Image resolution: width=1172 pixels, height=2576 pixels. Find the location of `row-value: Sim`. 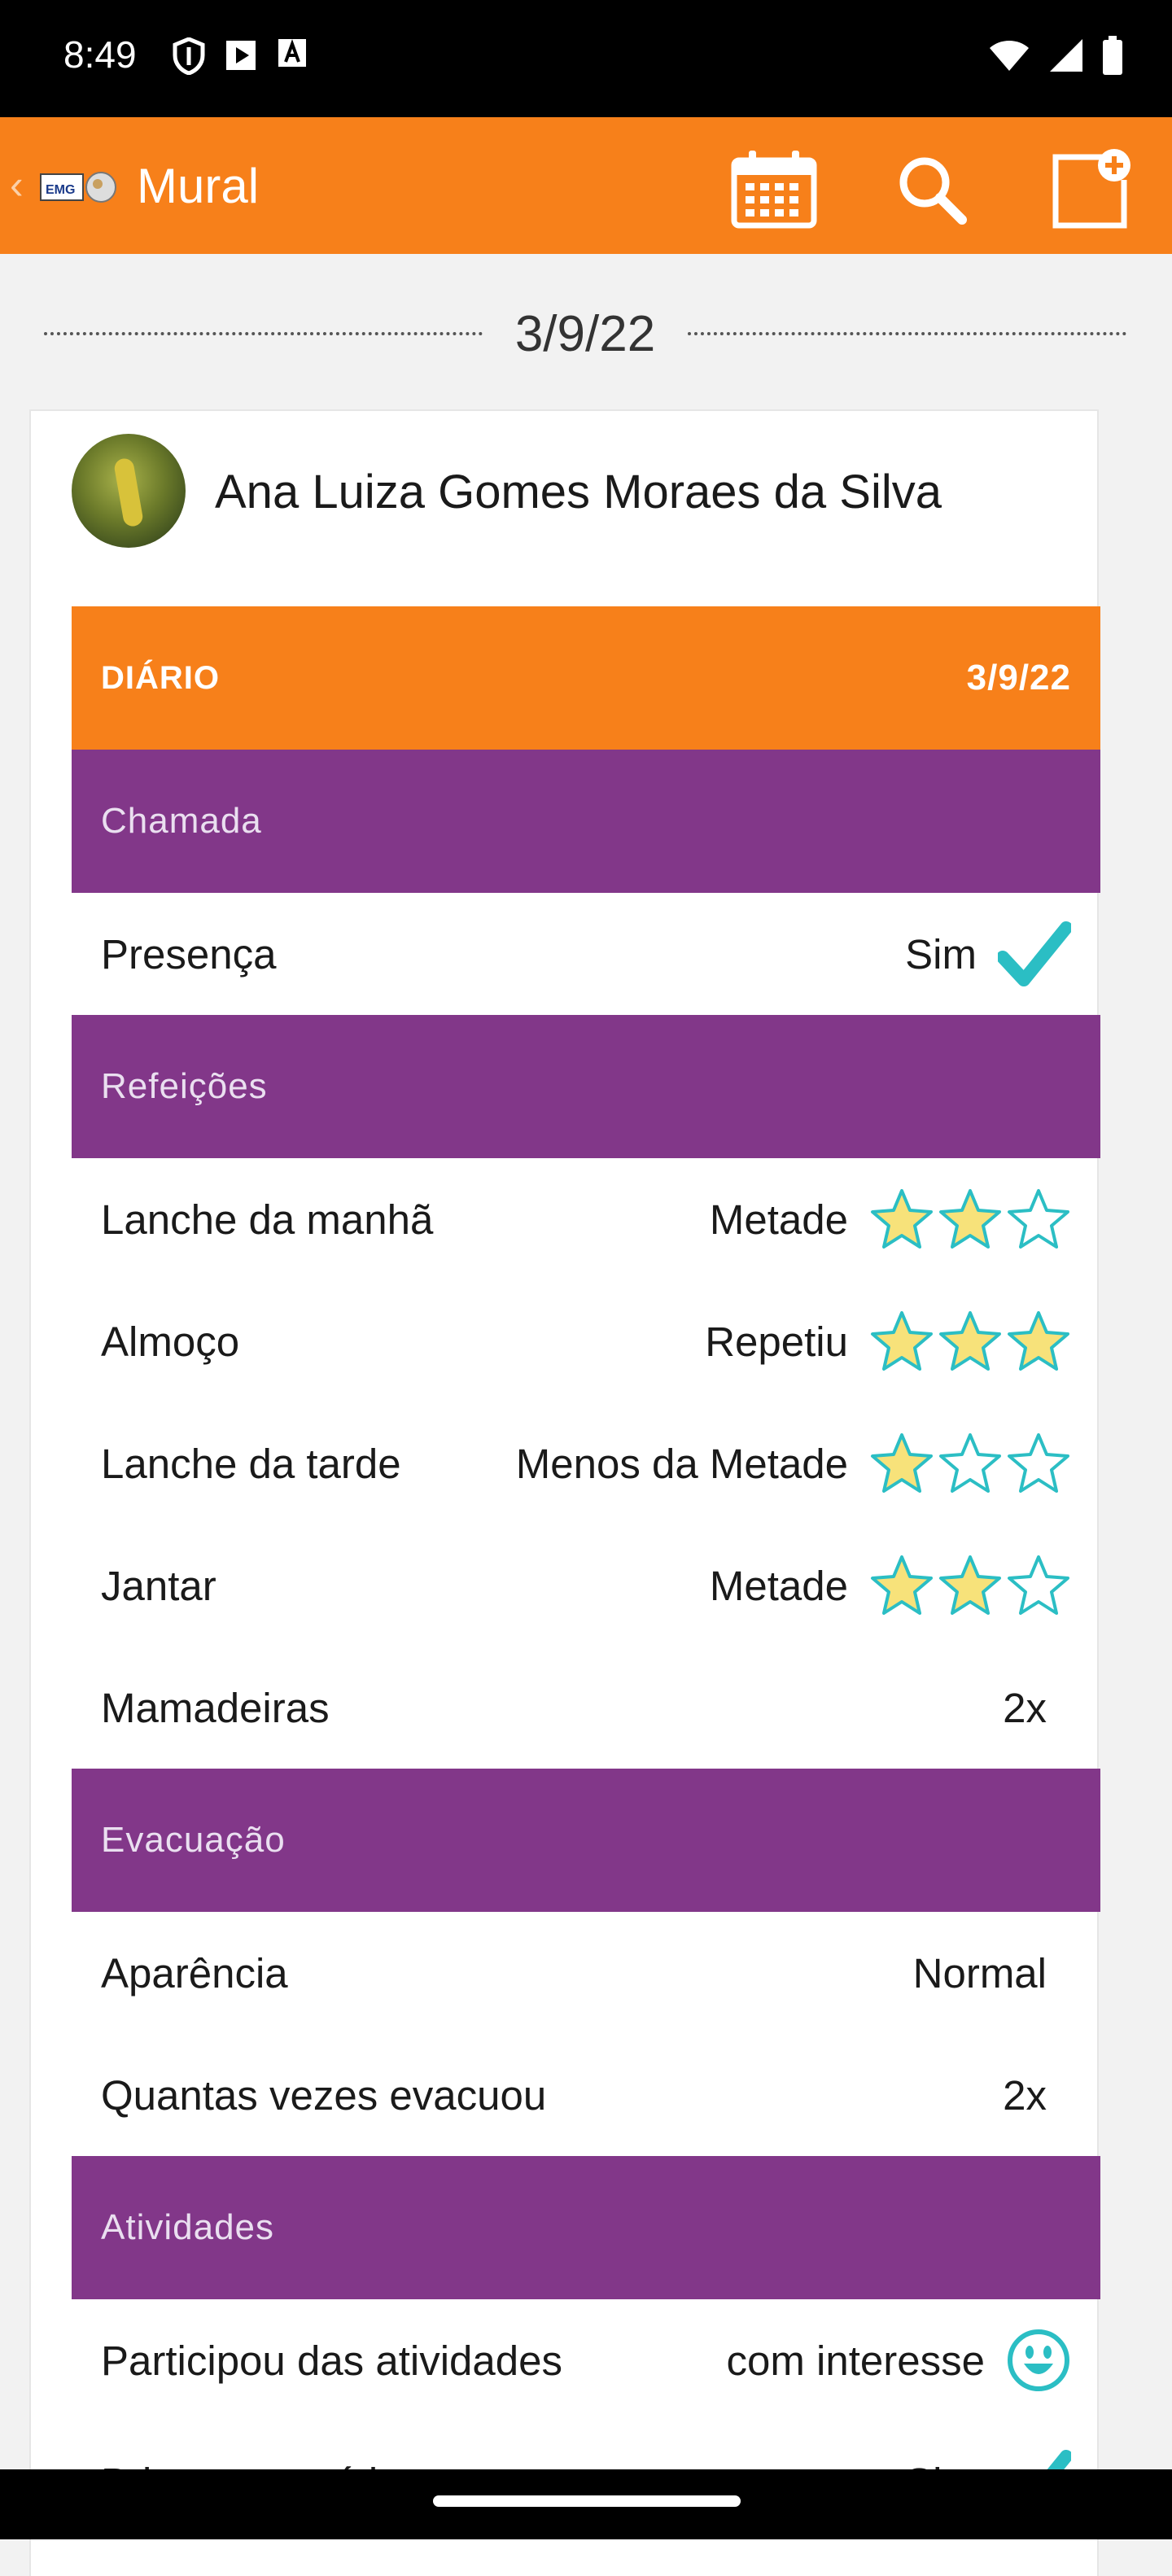

row-value: Sim is located at coordinates (941, 954).